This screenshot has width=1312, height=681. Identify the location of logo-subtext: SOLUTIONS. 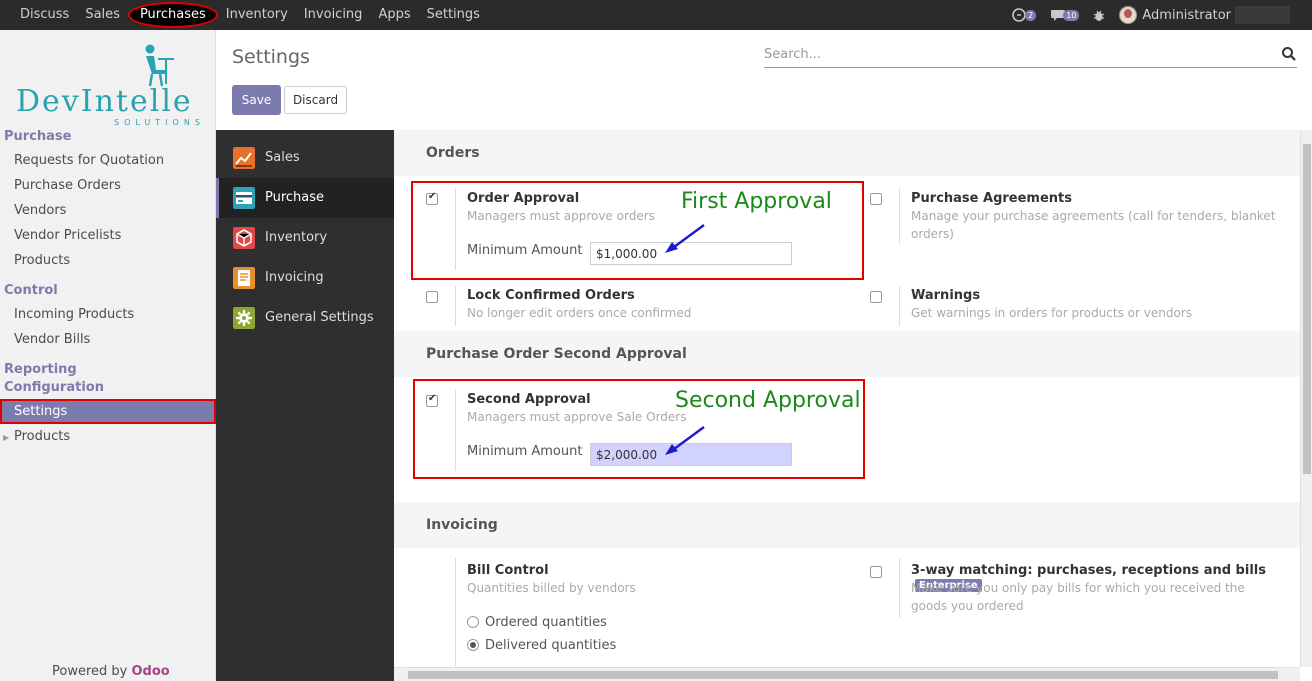
(159, 122).